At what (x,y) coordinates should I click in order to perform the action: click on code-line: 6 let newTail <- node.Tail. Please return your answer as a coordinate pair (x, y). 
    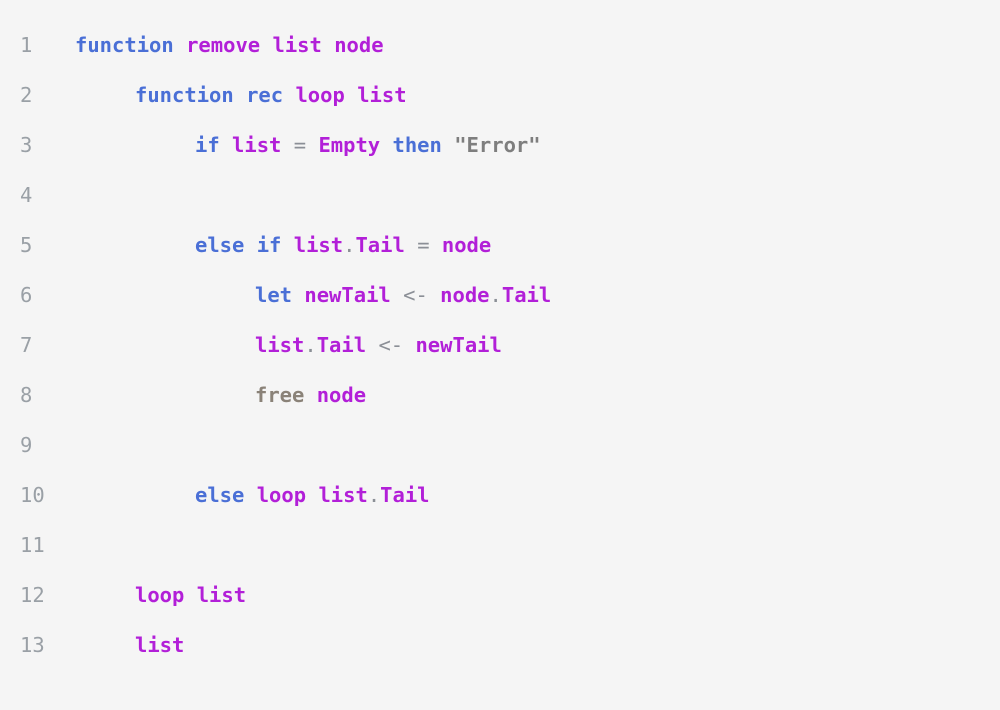
    Looking at the image, I should click on (500, 295).